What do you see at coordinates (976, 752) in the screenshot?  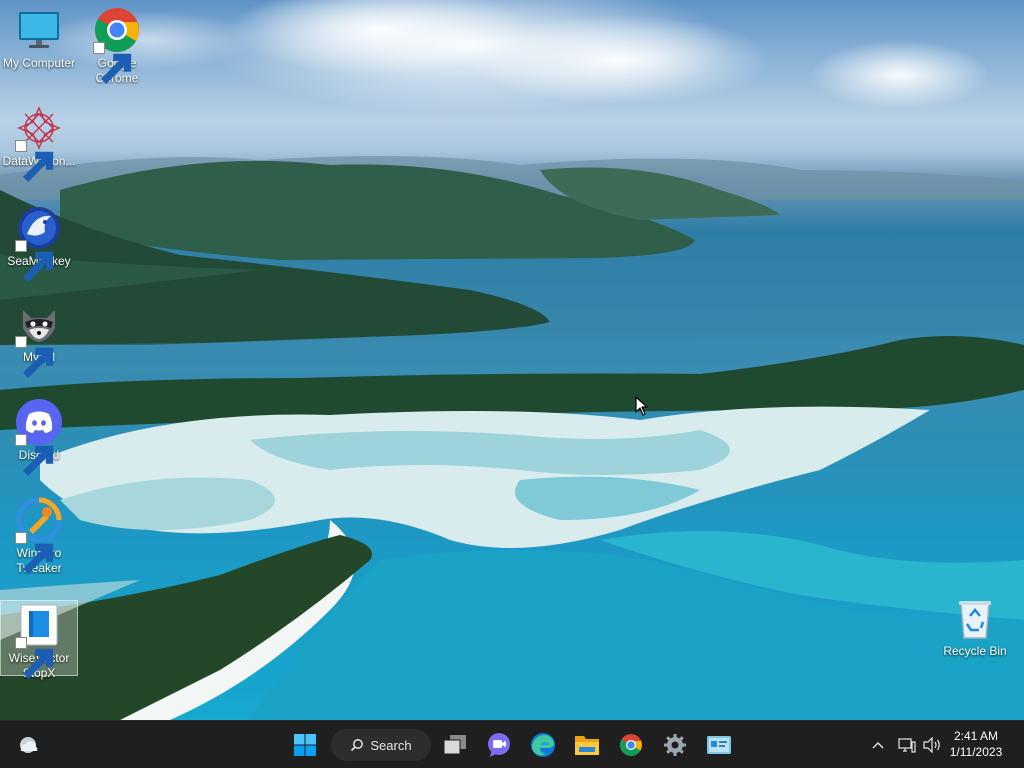 I see `clock-date: 1/11/2023` at bounding box center [976, 752].